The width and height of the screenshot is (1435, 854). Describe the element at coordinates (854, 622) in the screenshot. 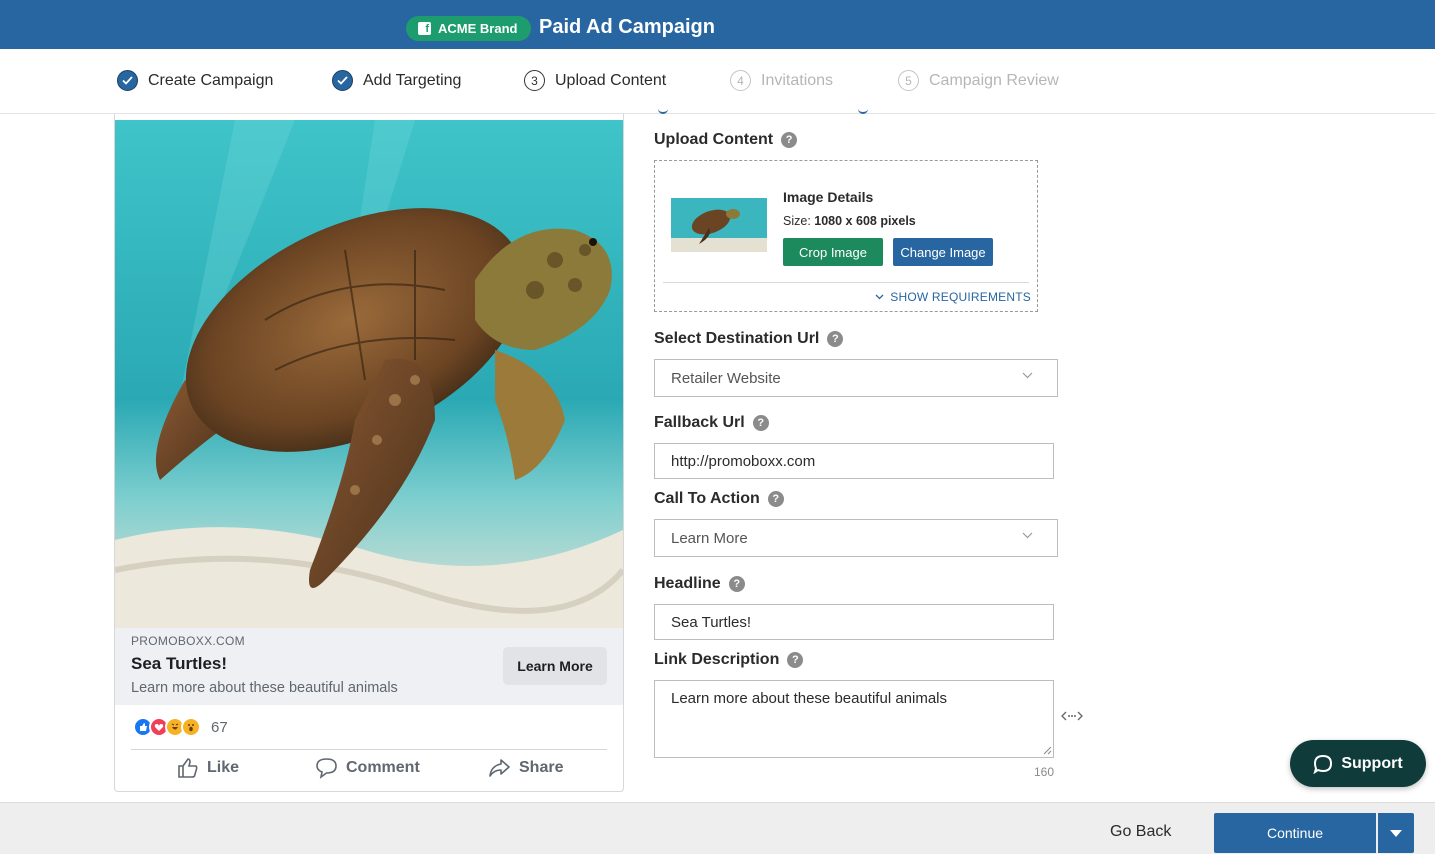

I see `headline-input: Sea Turtles!` at that location.